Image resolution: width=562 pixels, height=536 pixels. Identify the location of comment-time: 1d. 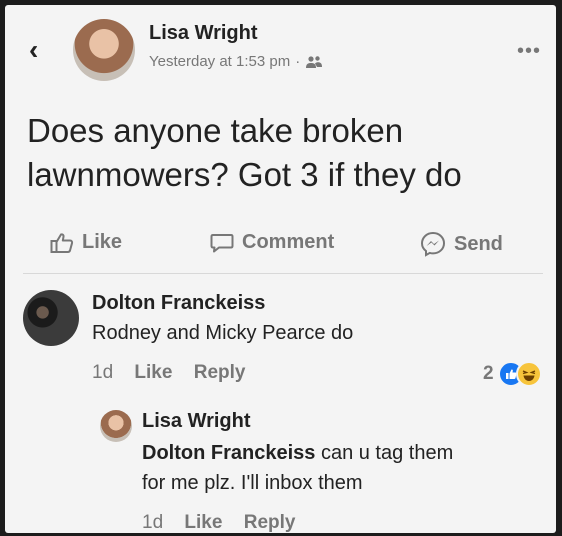
(102, 372).